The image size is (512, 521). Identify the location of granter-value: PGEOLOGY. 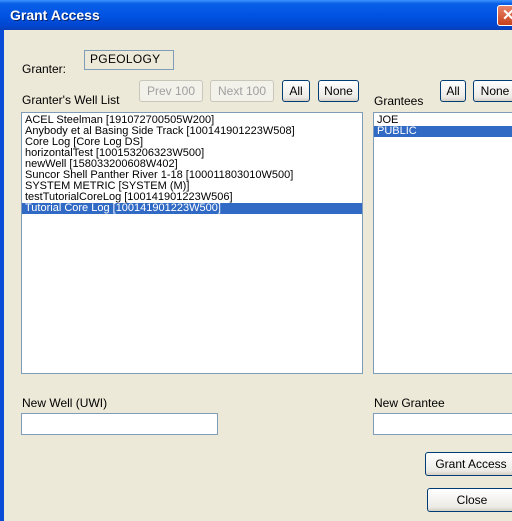
(129, 60).